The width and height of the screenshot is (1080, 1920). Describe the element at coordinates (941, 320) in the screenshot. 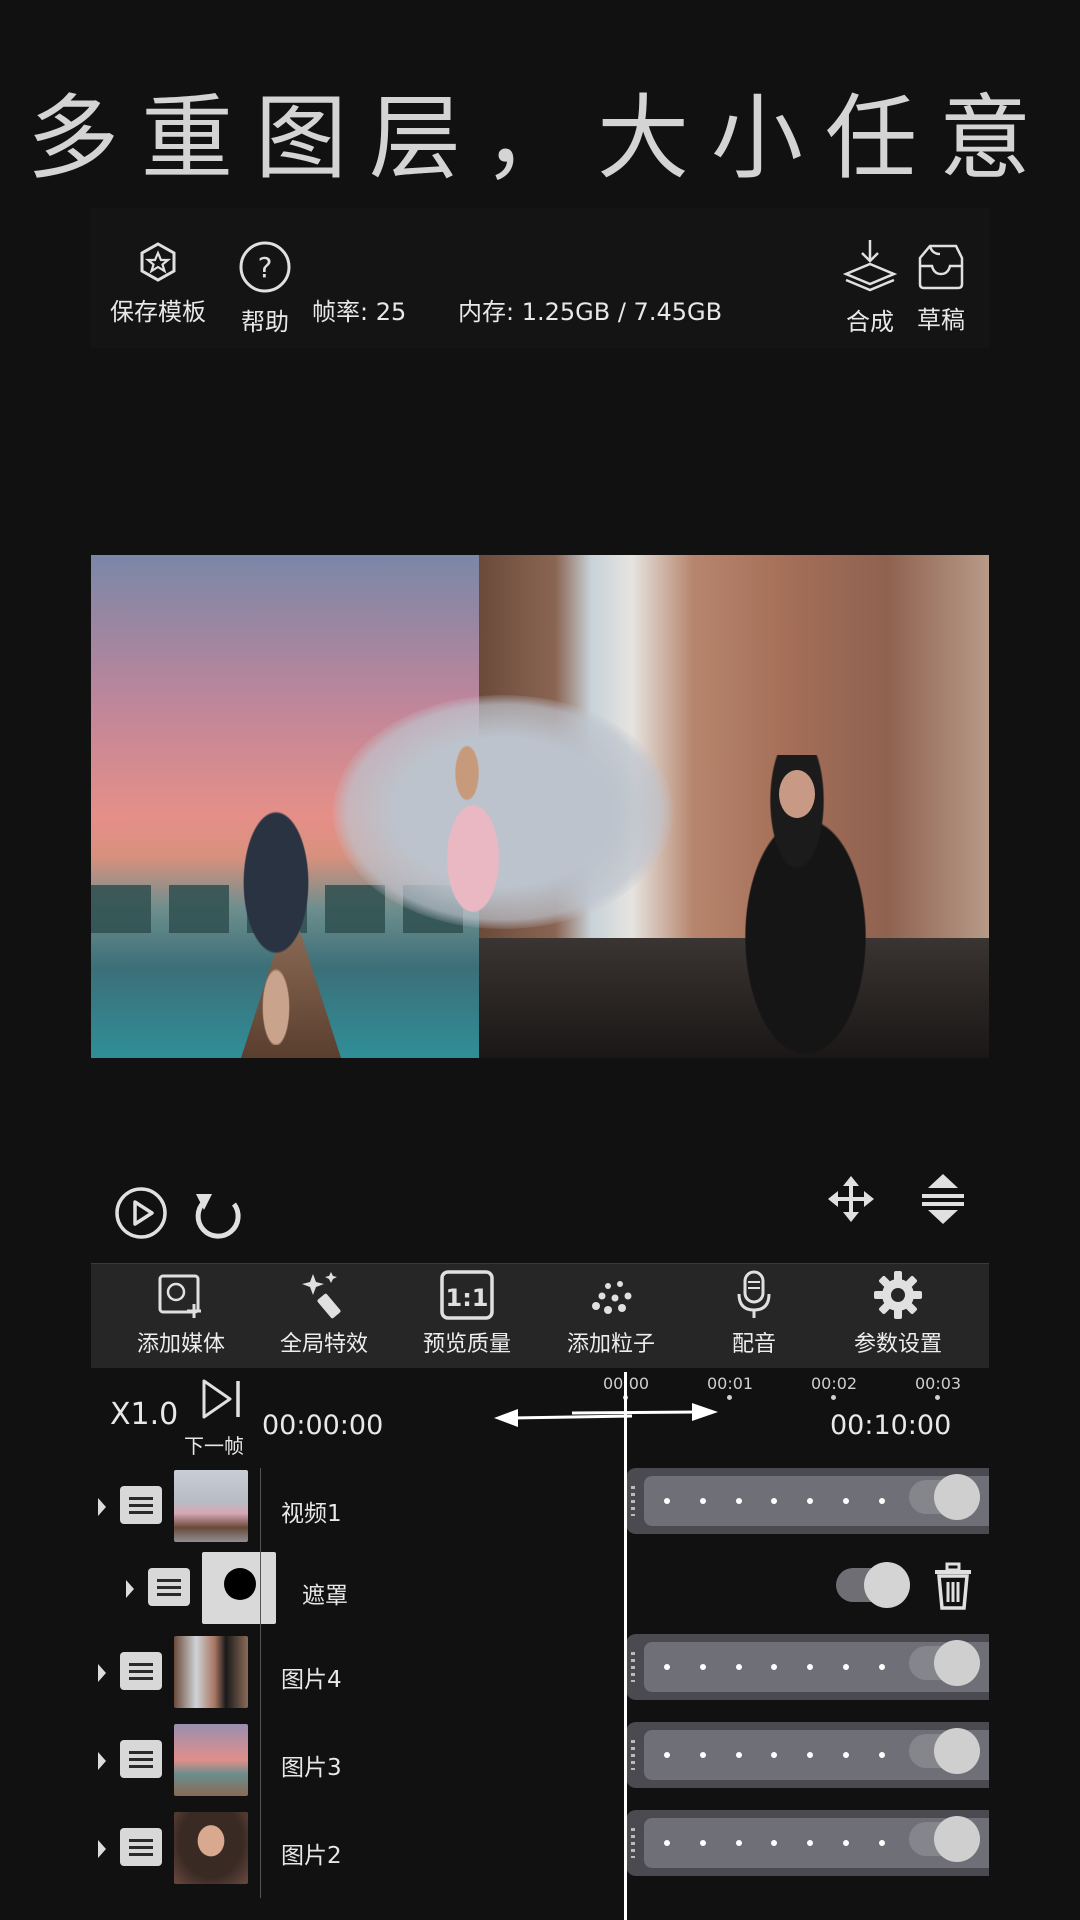

I see `drafts-label: 草稿` at that location.